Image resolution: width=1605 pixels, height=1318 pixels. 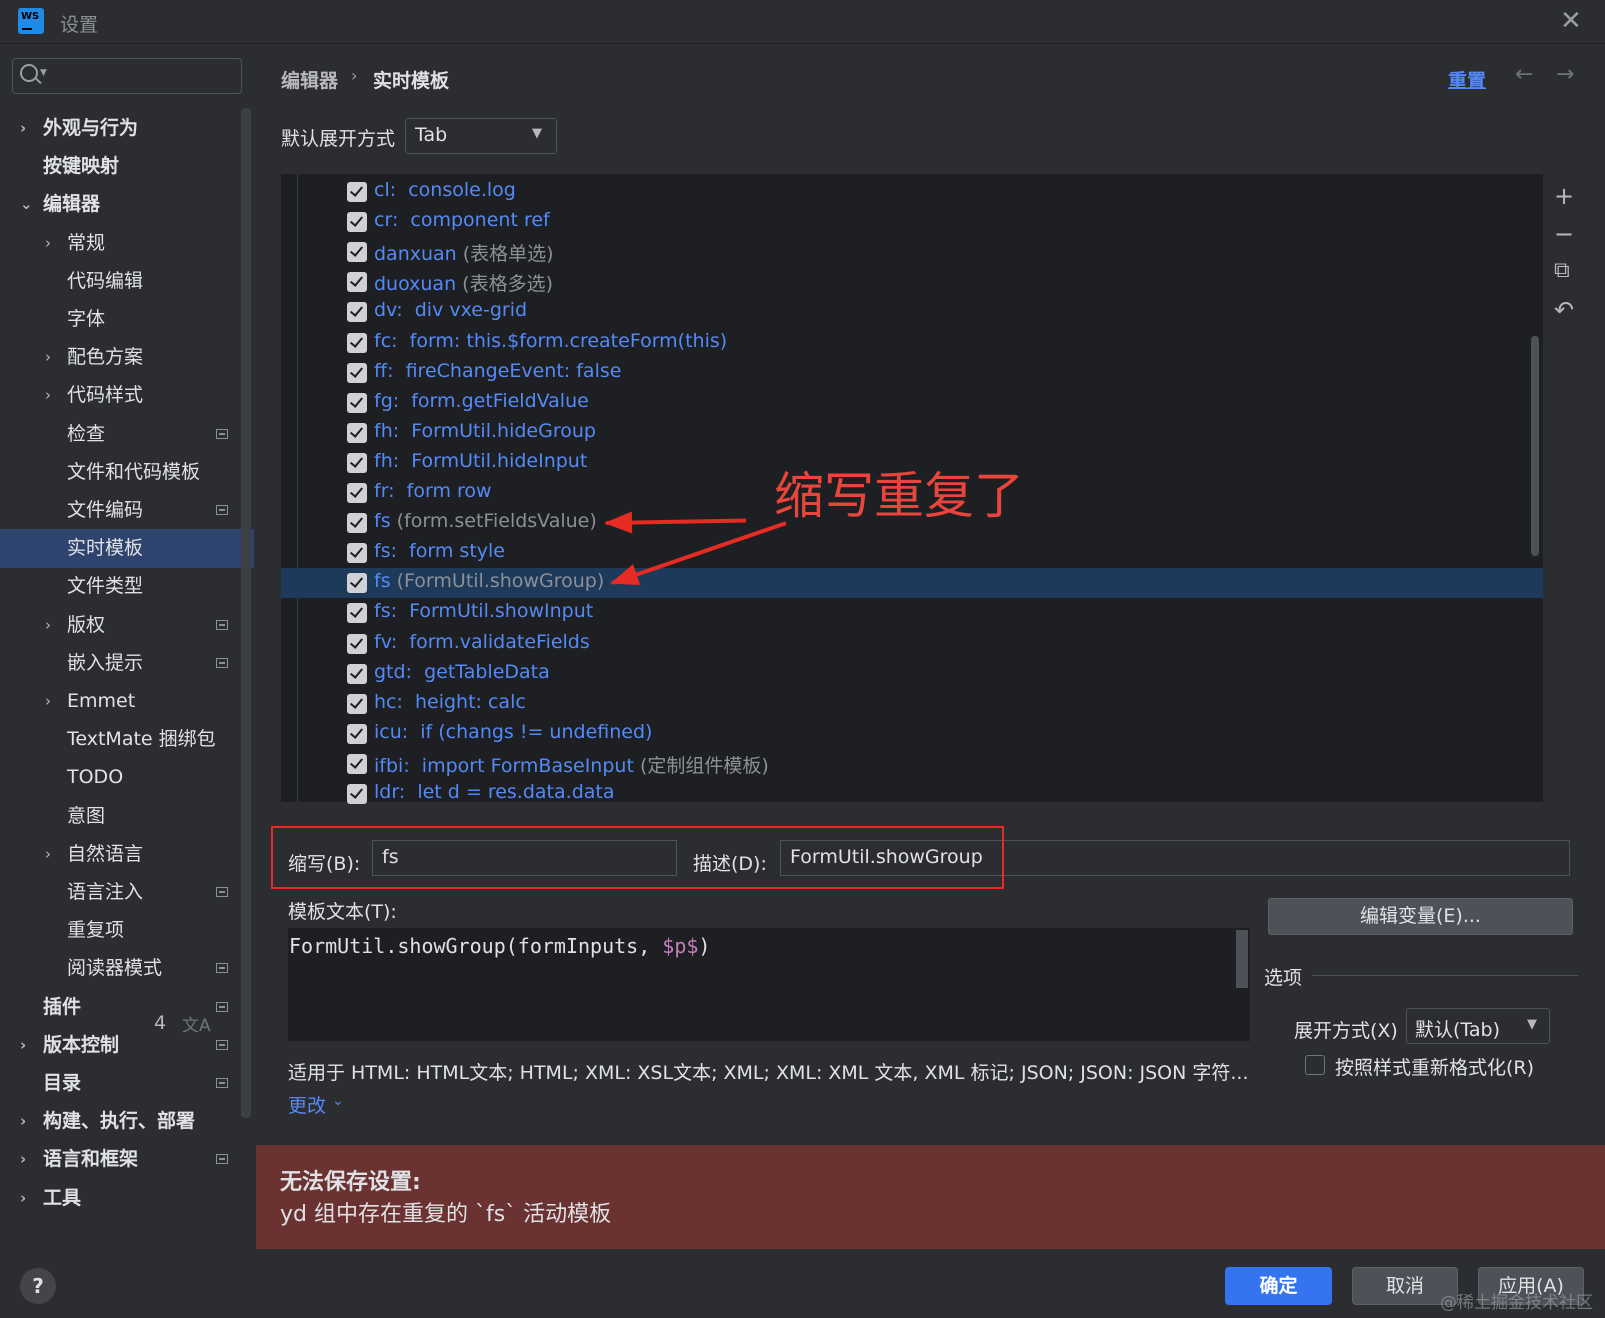 I want to click on template-text: if (changs != undefined), so click(x=536, y=732).